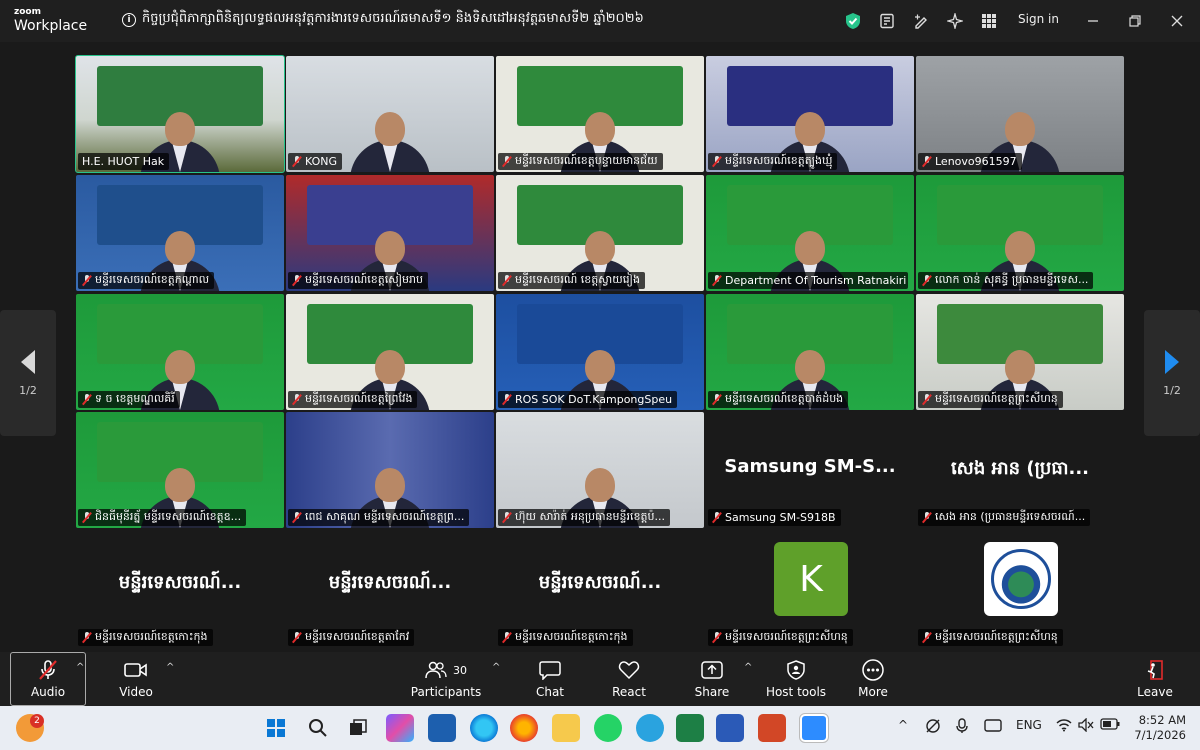  What do you see at coordinates (600, 114) in the screenshot?
I see `video-tile: មន្ទីរទេសចរណ៍ខេត្តបន្ទាយមានជ័យ` at bounding box center [600, 114].